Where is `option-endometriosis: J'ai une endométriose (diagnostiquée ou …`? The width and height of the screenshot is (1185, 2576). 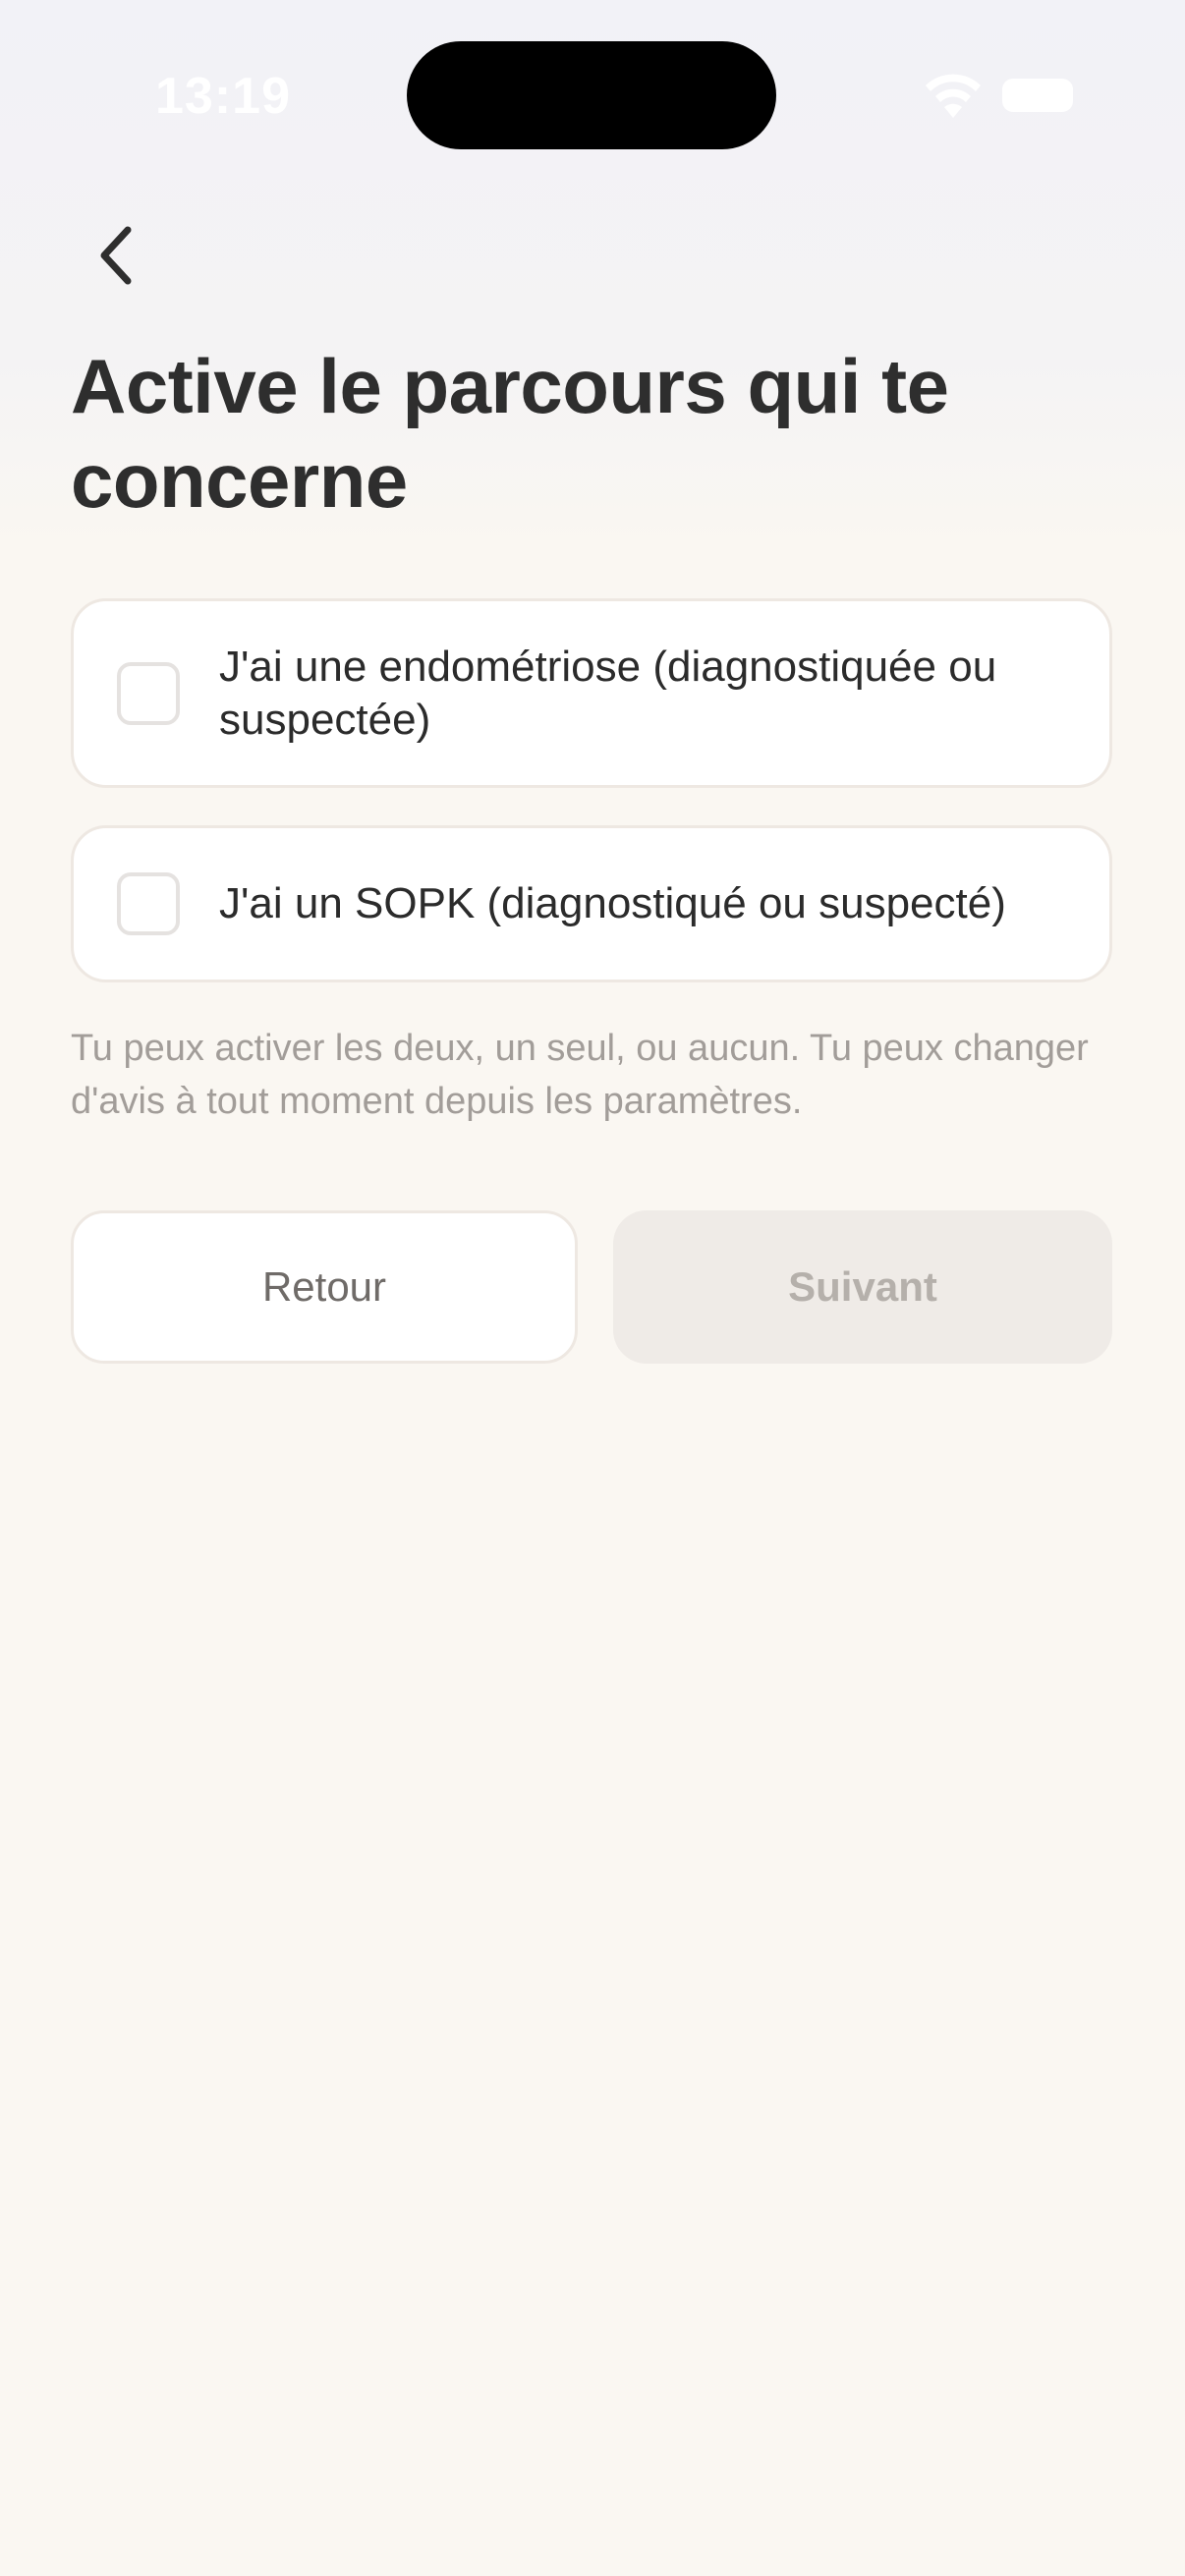 option-endometriosis: J'ai une endométriose (diagnostiquée ou … is located at coordinates (592, 693).